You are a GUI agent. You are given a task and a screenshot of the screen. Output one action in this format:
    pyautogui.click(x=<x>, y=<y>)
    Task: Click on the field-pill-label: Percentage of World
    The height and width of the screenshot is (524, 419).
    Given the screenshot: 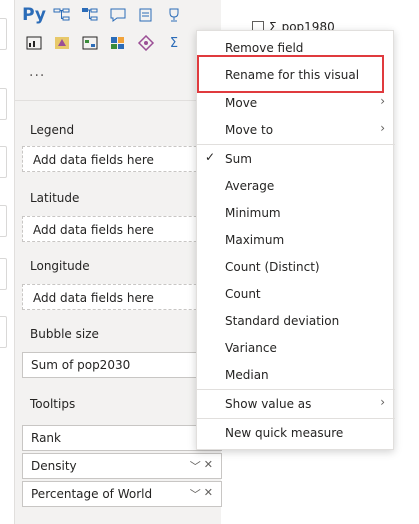 What is the action you would take?
    pyautogui.click(x=92, y=494)
    